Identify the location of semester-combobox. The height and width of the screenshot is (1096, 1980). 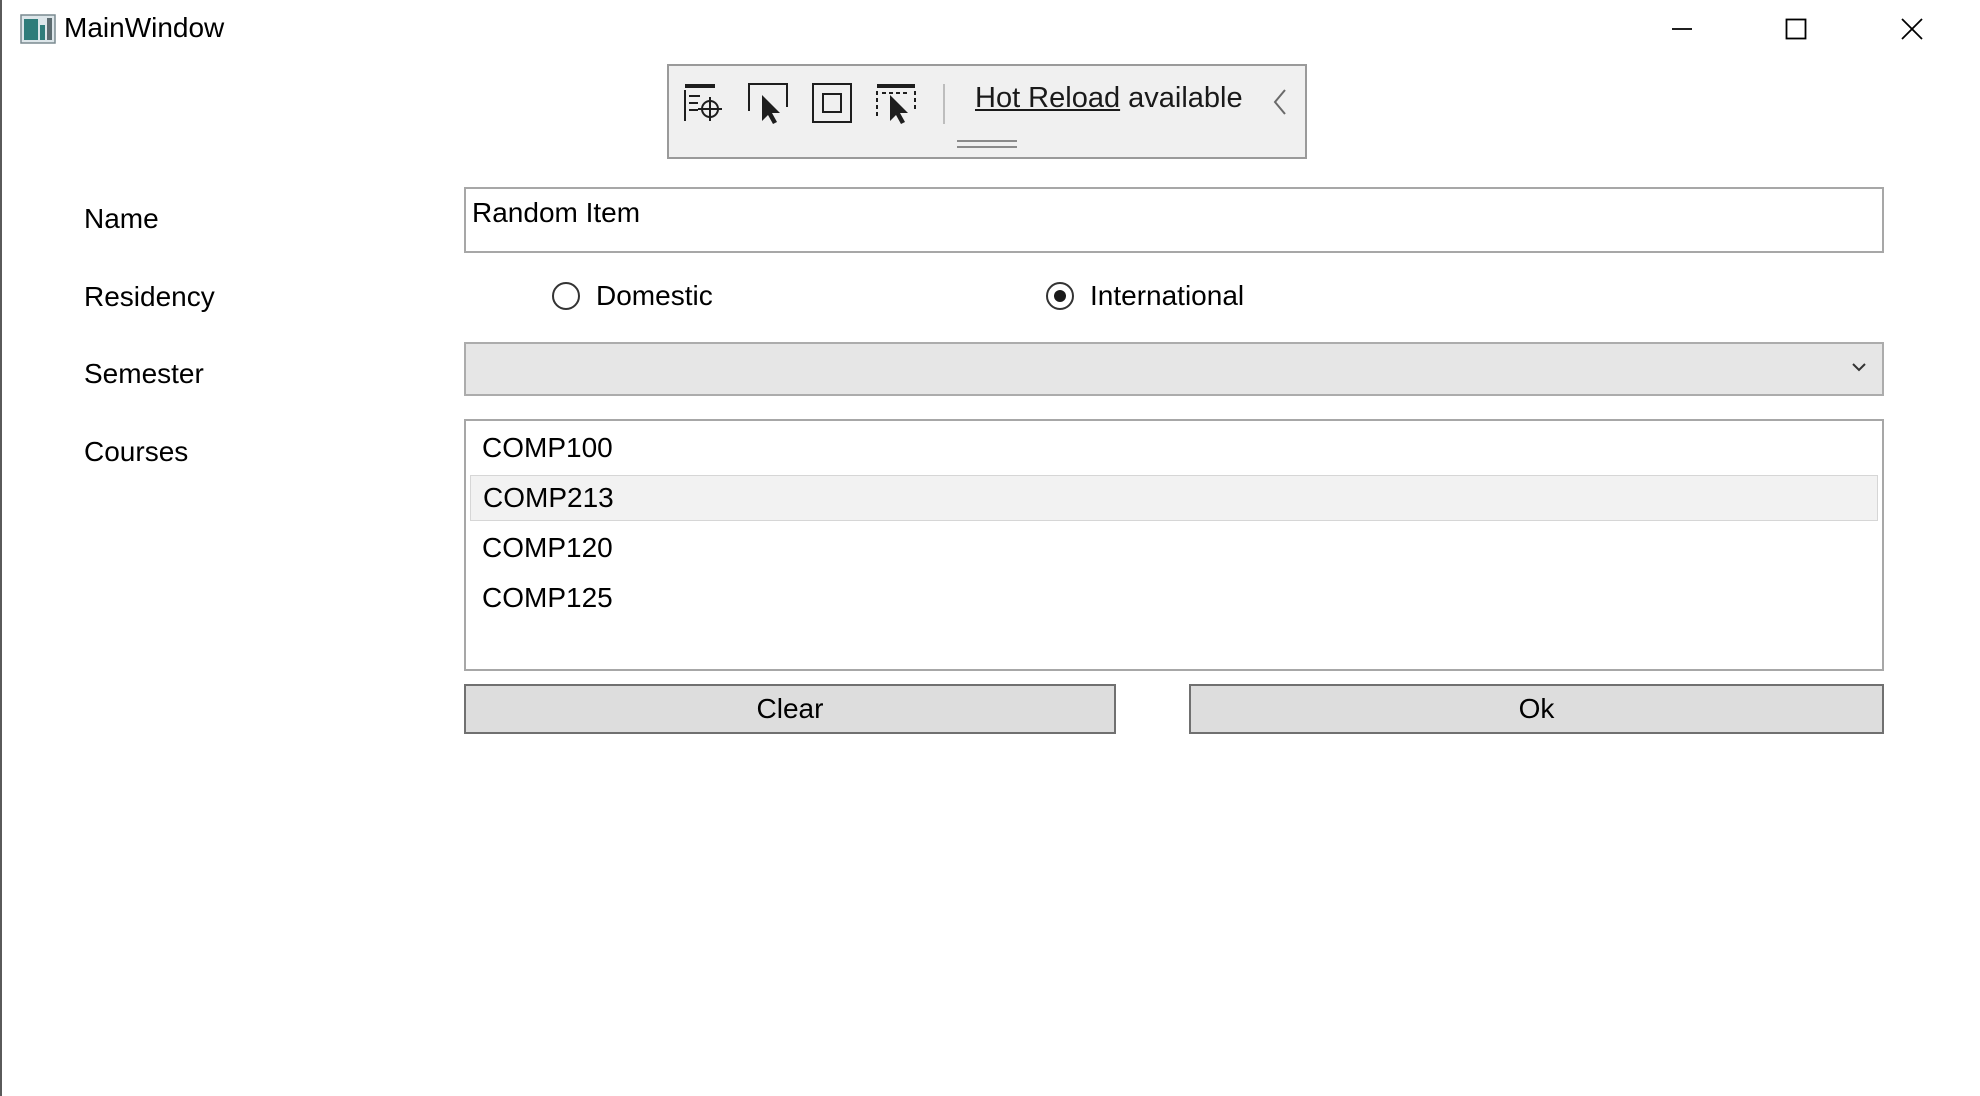
(1174, 369).